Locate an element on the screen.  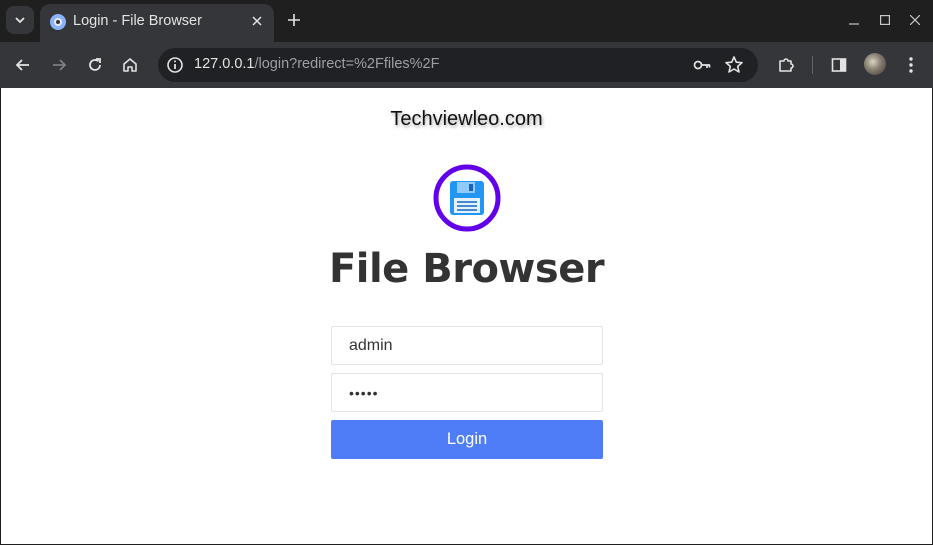
arrow-right-icon is located at coordinates (60, 65).